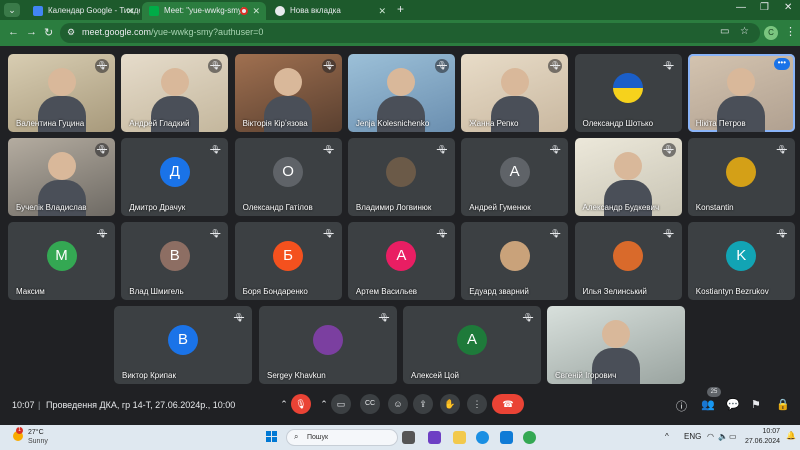 The width and height of the screenshot is (800, 450). What do you see at coordinates (398, 404) in the screenshot?
I see `emoji-button: ☺` at bounding box center [398, 404].